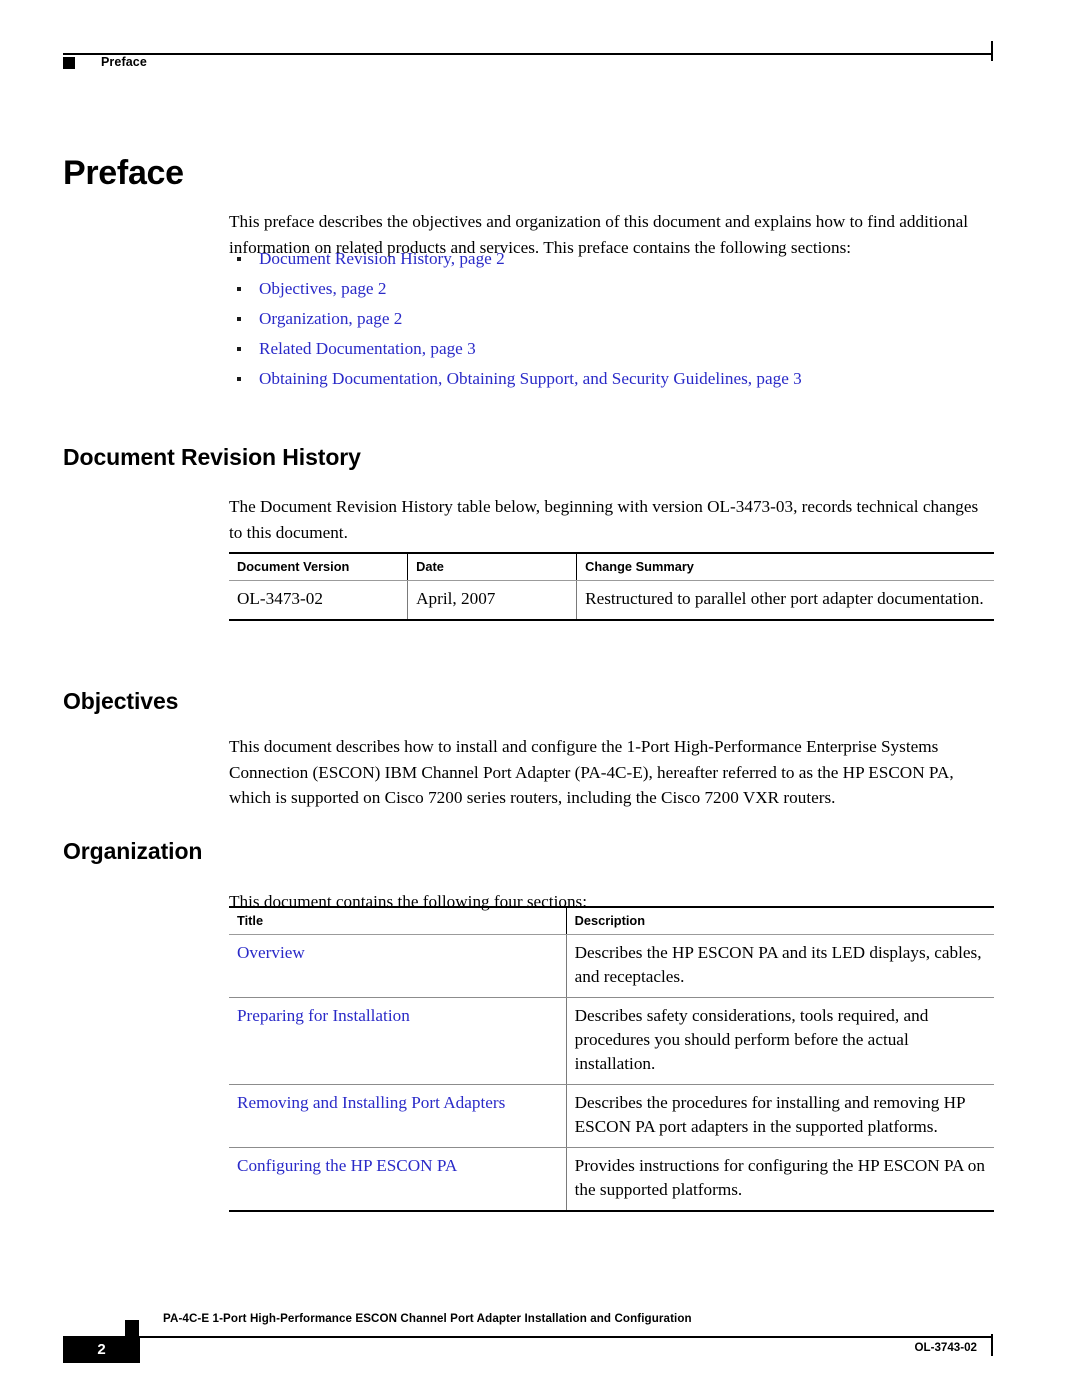 Image resolution: width=1080 pixels, height=1397 pixels. I want to click on link-organization: Organization, page 2, so click(330, 318).